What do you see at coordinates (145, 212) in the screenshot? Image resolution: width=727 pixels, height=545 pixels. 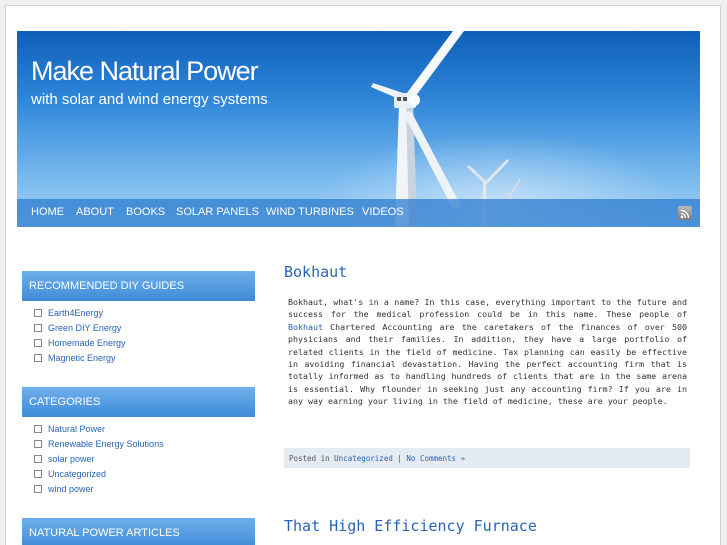 I see `nav-books: BOOKS` at bounding box center [145, 212].